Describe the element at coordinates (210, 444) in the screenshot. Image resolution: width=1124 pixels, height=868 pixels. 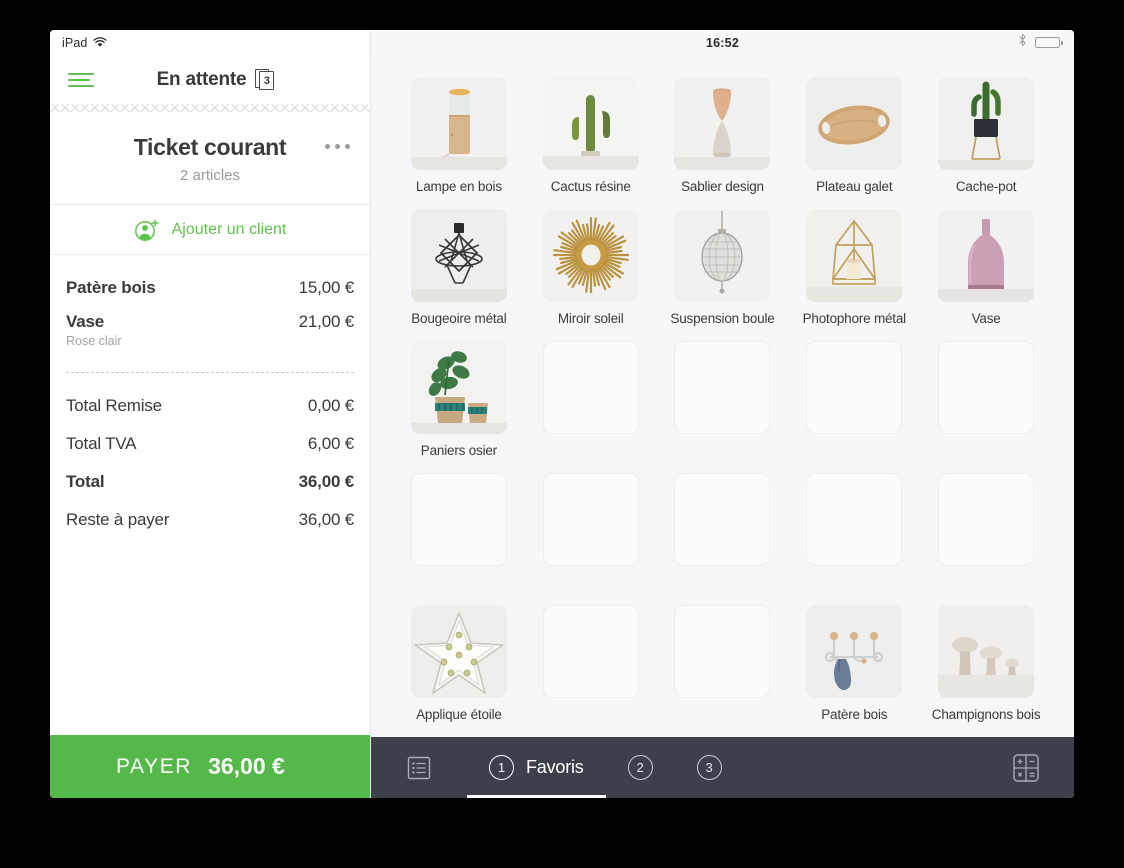
I see `total-row-tva: Total TVA 6,00 €` at that location.